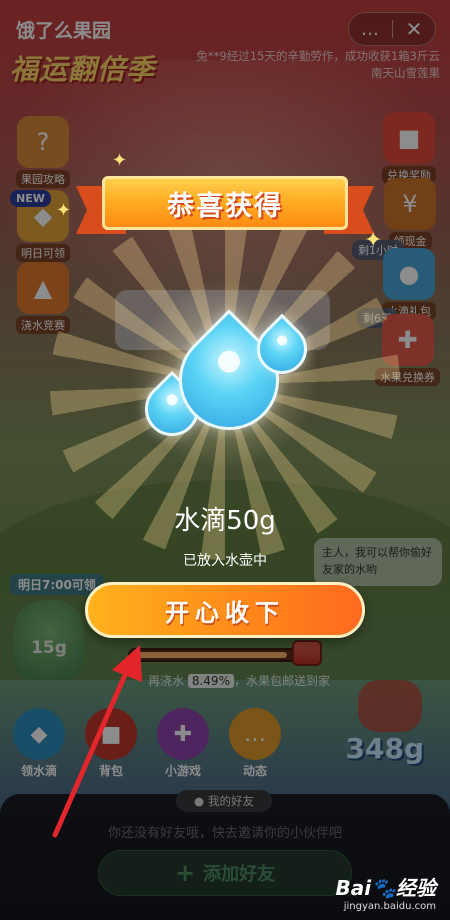 This screenshot has width=450, height=920. What do you see at coordinates (200, 521) in the screenshot?
I see `reward-name: 水滴` at bounding box center [200, 521].